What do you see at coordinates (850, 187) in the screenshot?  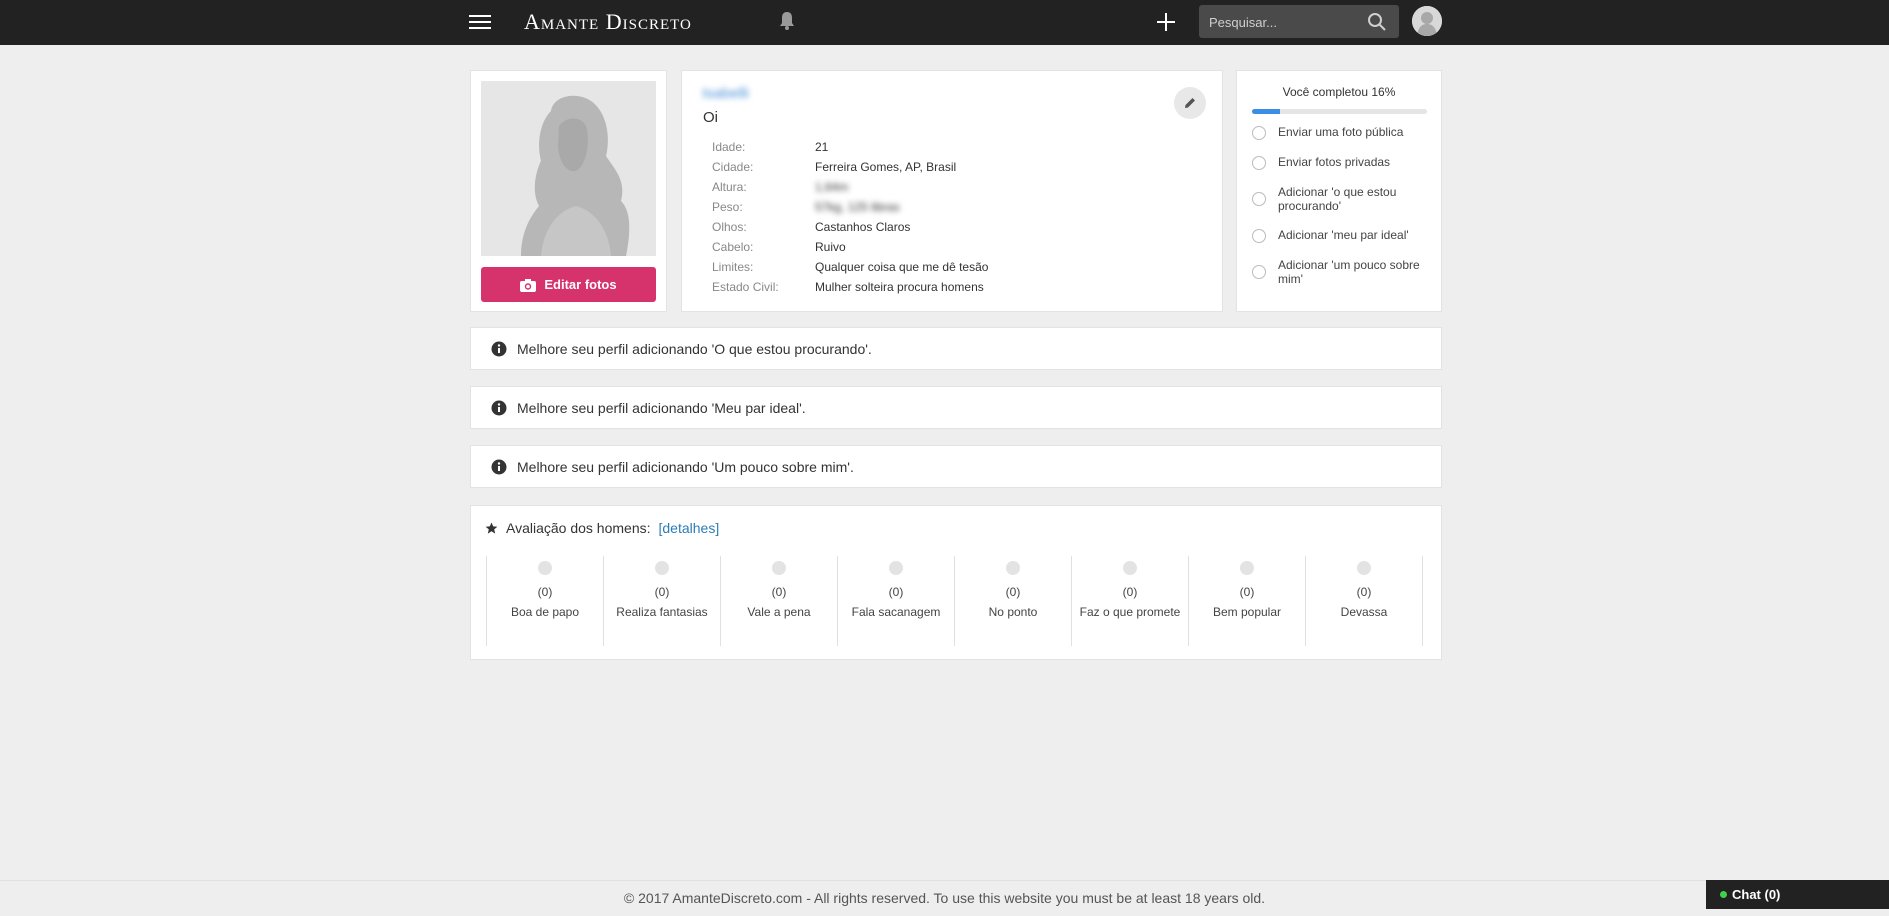 I see `detail-row-height: Altura: 1,64m` at bounding box center [850, 187].